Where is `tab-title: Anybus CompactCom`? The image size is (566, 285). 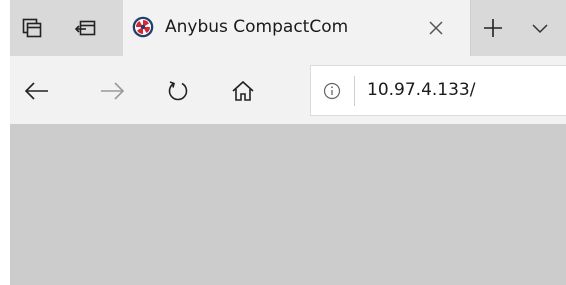 tab-title: Anybus CompactCom is located at coordinates (257, 27).